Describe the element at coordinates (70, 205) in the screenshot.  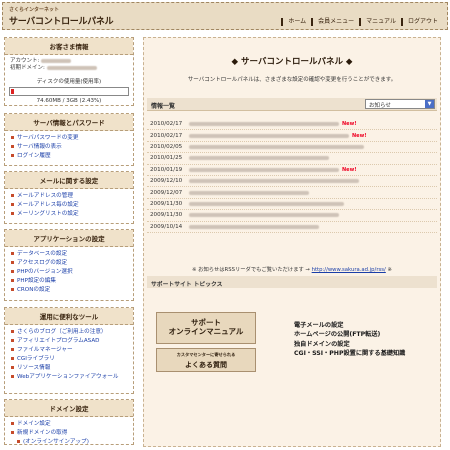
I see `link-mail-address-settings: メールアドレス毎の設定` at that location.